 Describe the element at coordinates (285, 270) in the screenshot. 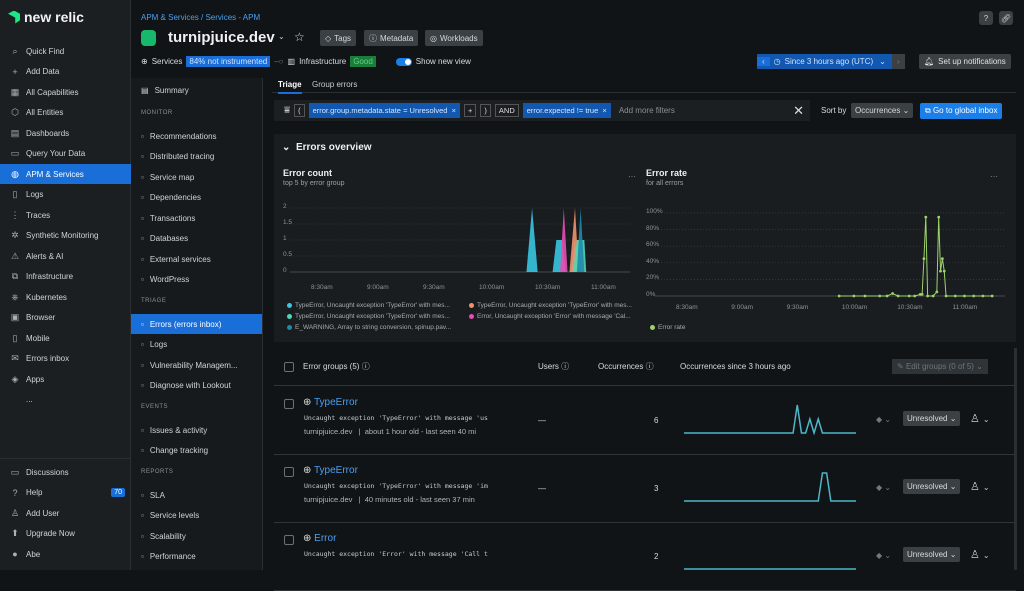

I see `y-tick-label: 0` at that location.